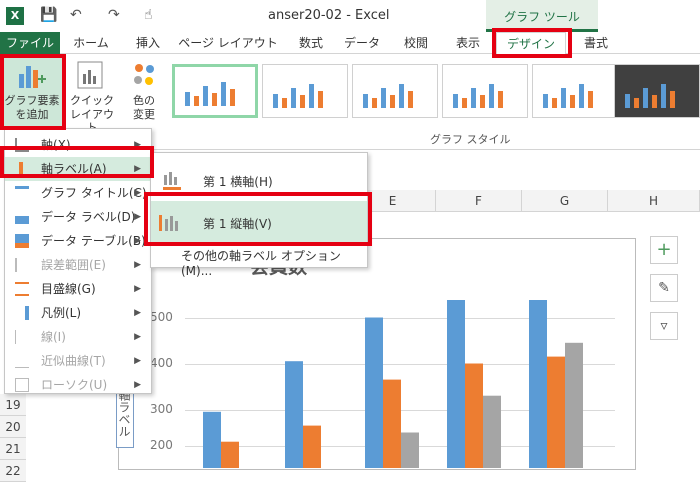 The image size is (700, 482). Describe the element at coordinates (479, 201) in the screenshot. I see `column-header: F` at that location.